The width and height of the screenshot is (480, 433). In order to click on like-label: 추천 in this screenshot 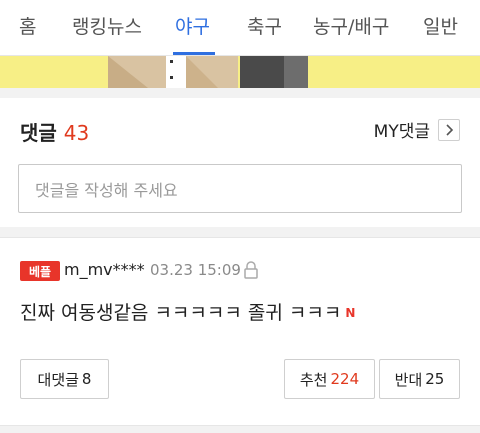, I will do `click(313, 379)`.